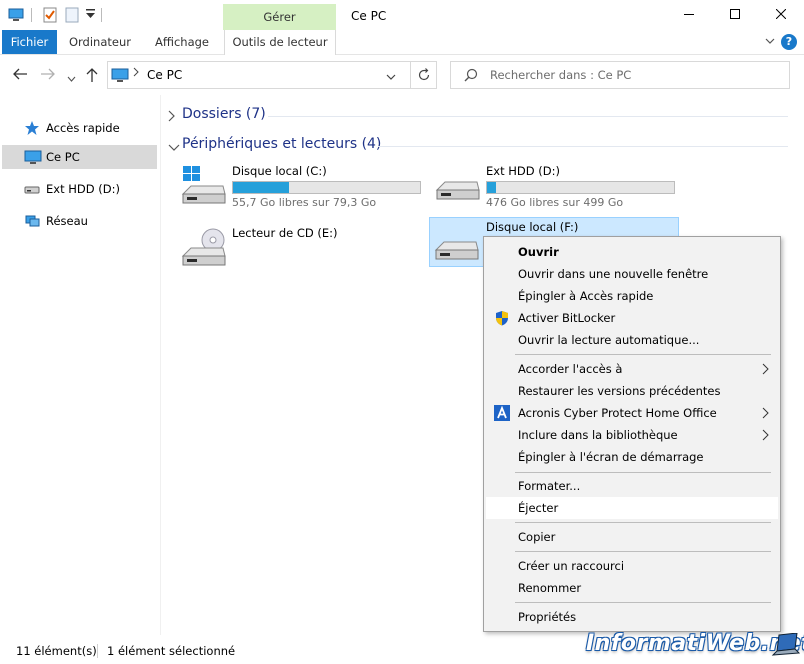 This screenshot has width=804, height=664. I want to click on breadcrumb-chevron-icon, so click(136, 73).